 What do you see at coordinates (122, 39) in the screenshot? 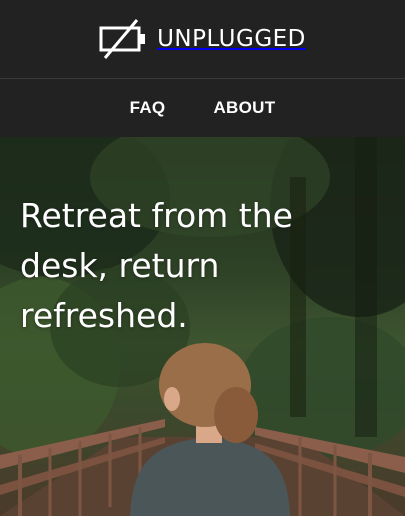
I see `unplugged-battery-icon` at bounding box center [122, 39].